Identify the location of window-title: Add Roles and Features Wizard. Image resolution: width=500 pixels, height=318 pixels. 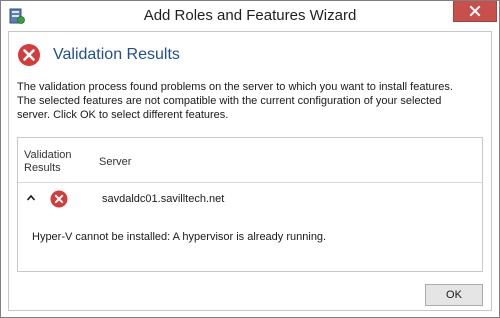
(250, 15).